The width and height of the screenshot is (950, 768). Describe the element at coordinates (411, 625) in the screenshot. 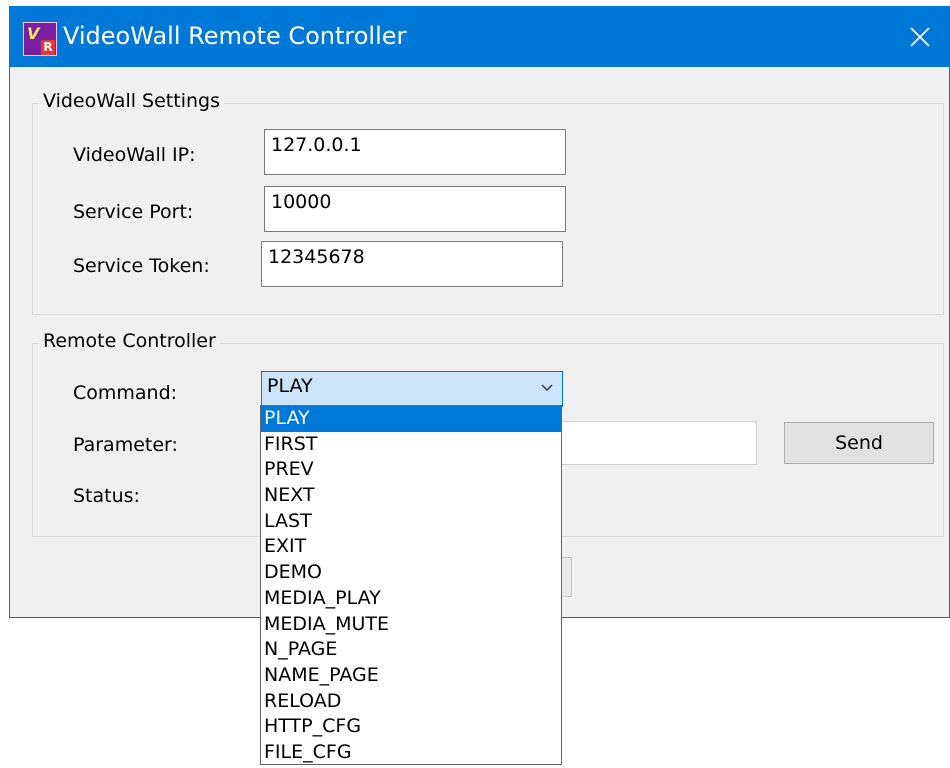

I see `dropdown-option-media-mute: MEDIA_MUTE` at that location.